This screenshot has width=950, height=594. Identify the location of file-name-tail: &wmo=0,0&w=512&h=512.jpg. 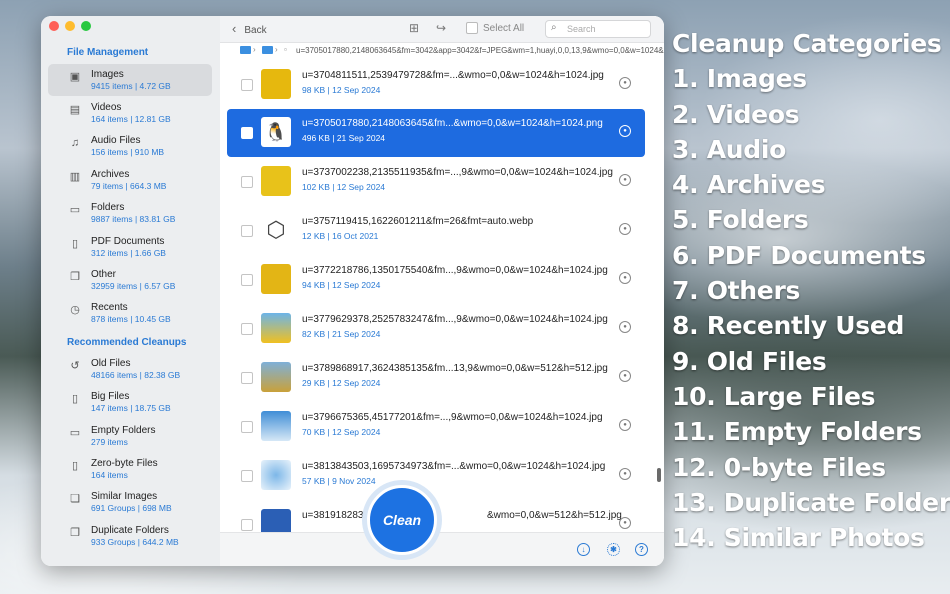
(554, 515).